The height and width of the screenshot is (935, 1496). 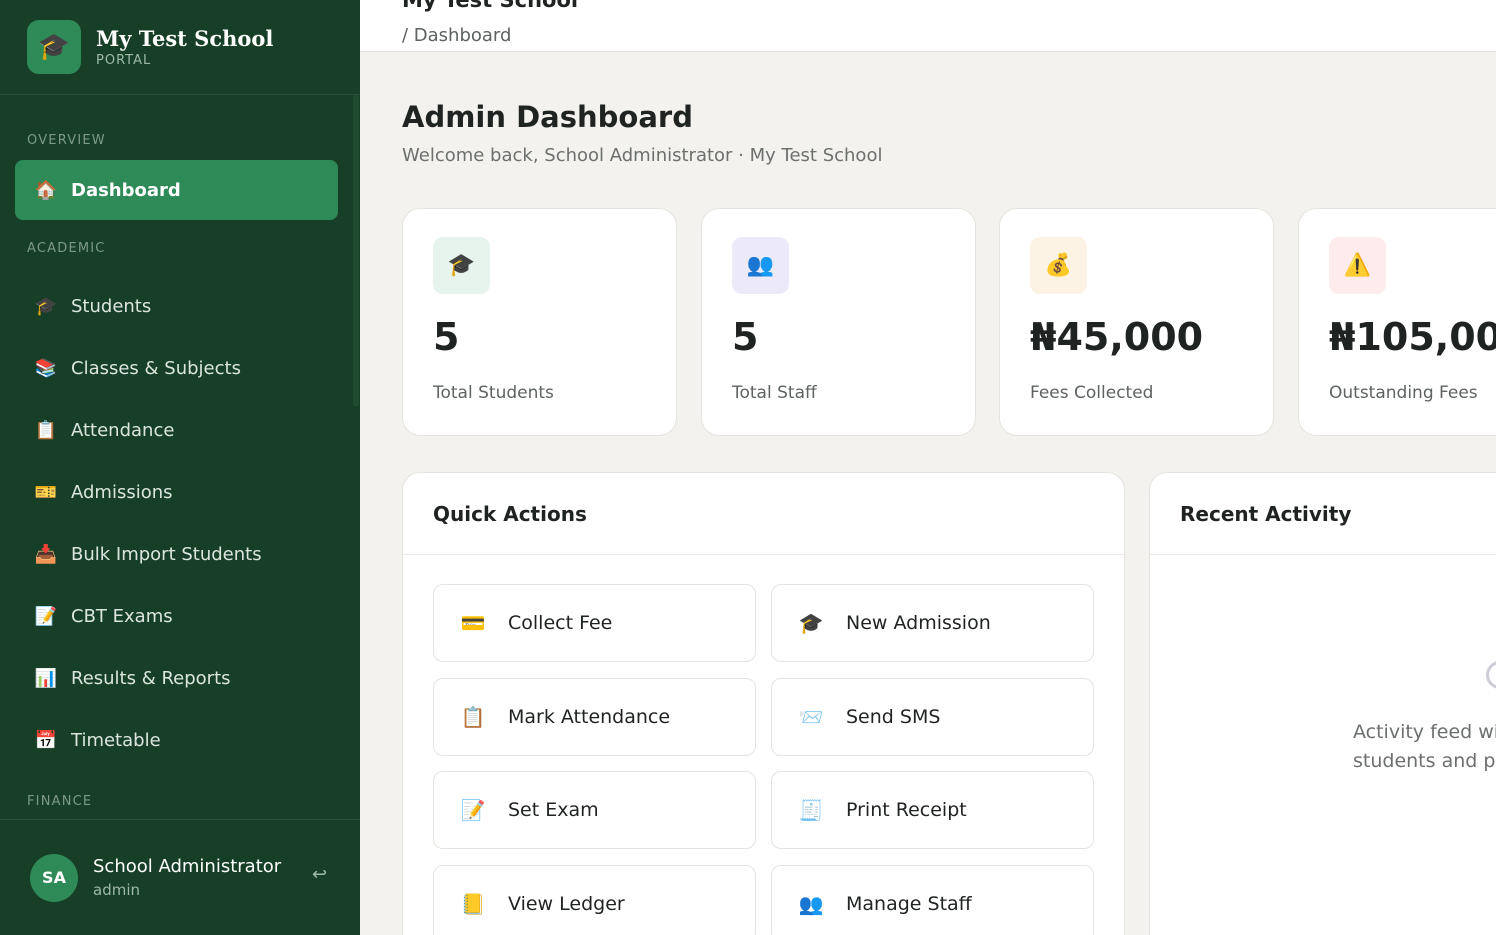 I want to click on sidebar-item-classes-subjects: 📚 Classes & Subjects, so click(x=176, y=368).